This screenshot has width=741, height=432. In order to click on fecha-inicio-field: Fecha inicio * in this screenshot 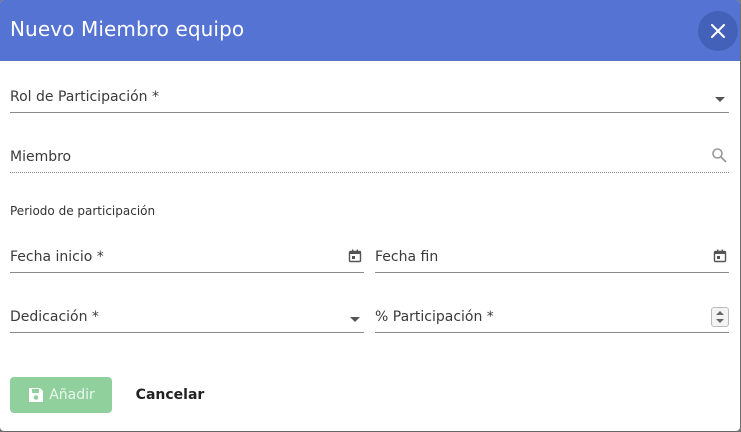, I will do `click(187, 253)`.